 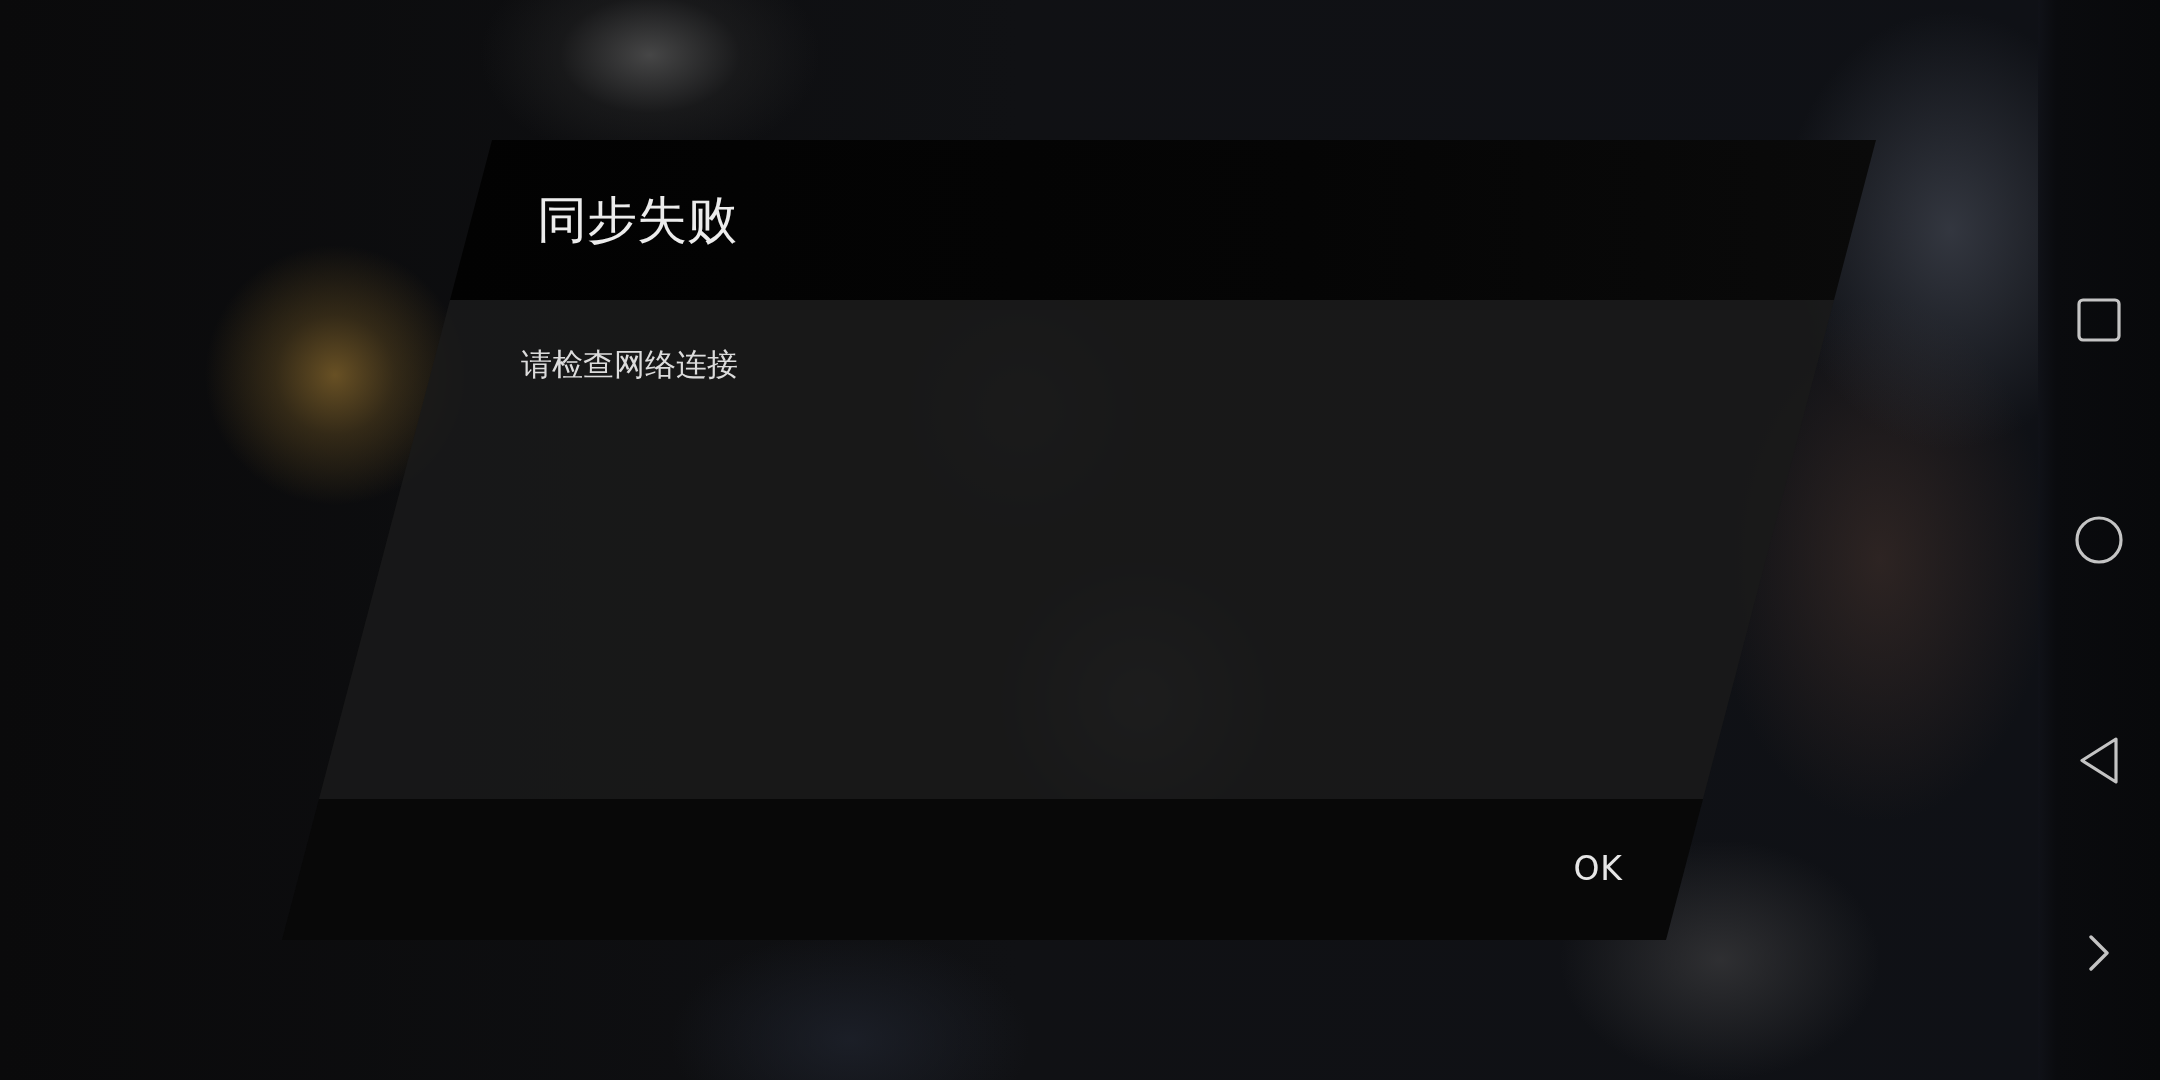 What do you see at coordinates (2099, 760) in the screenshot?
I see `back-triangle-icon` at bounding box center [2099, 760].